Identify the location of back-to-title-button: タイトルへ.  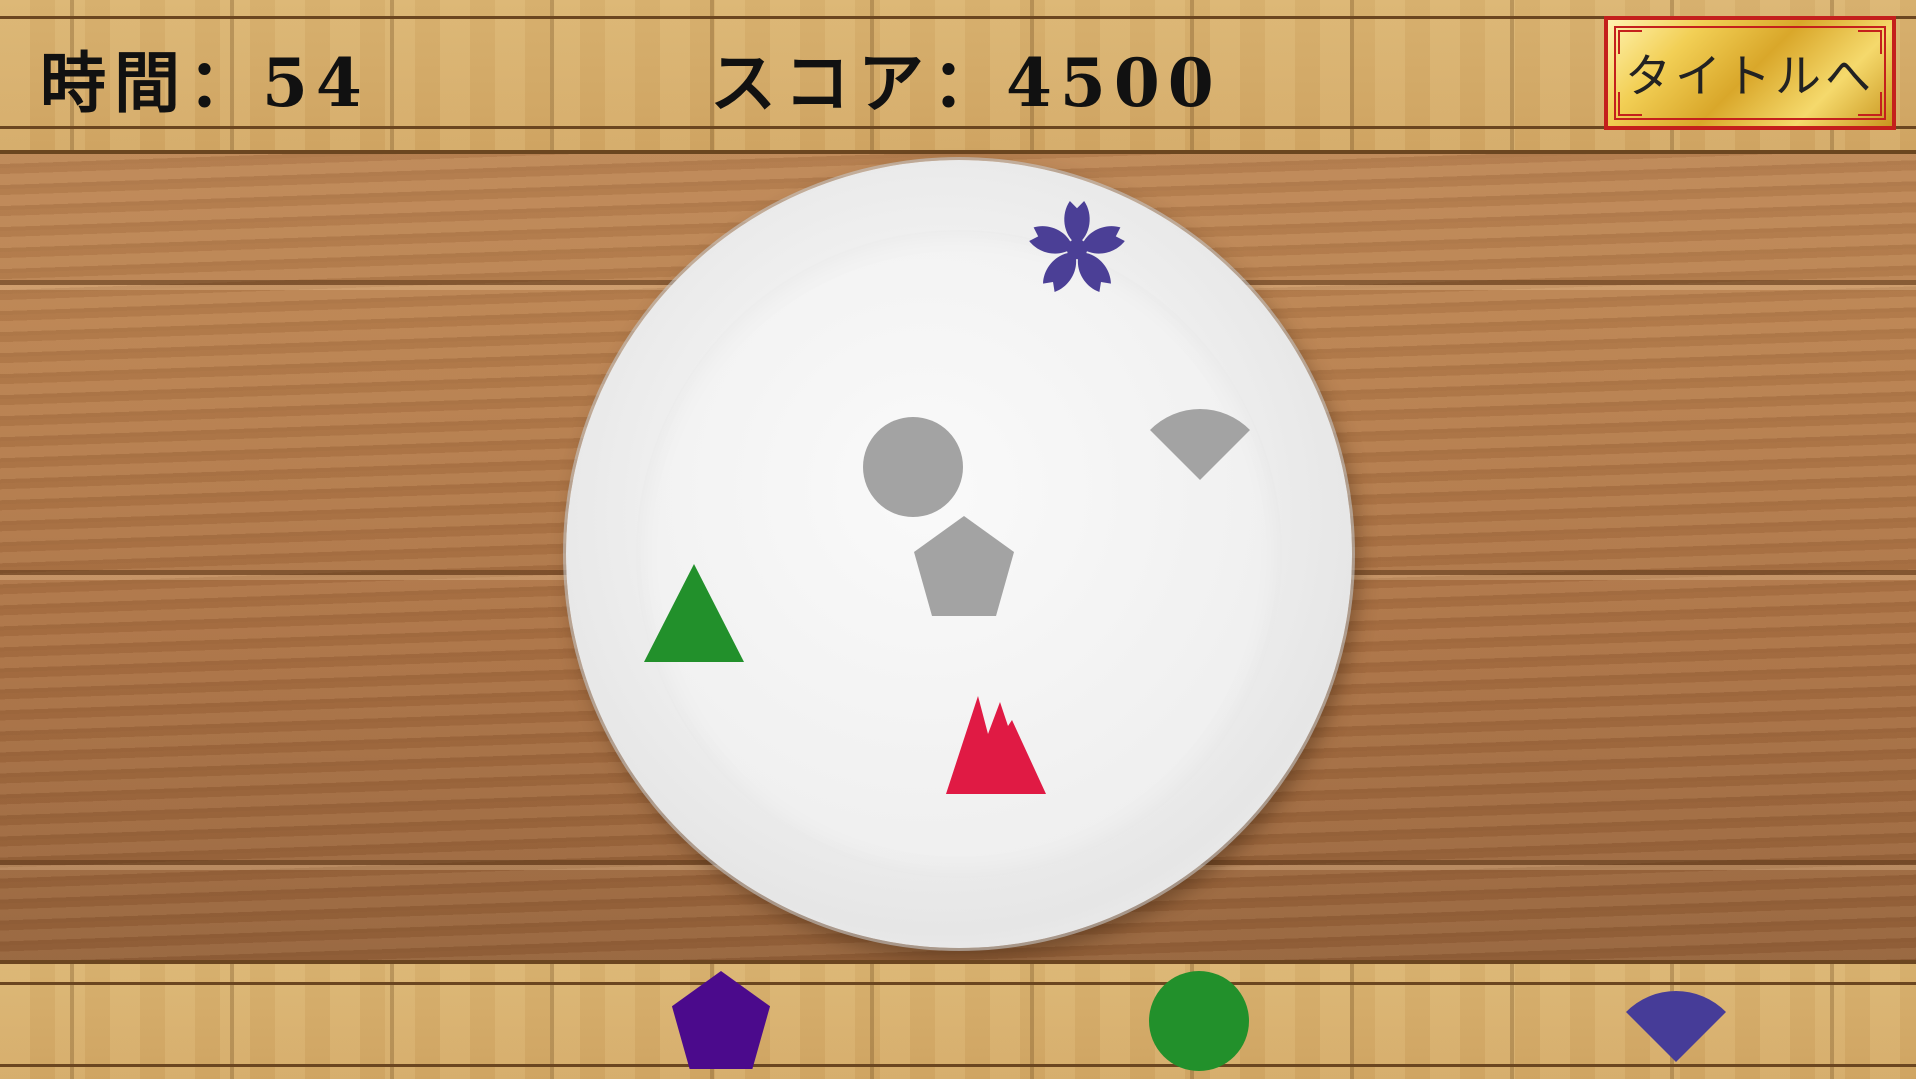
(1750, 73).